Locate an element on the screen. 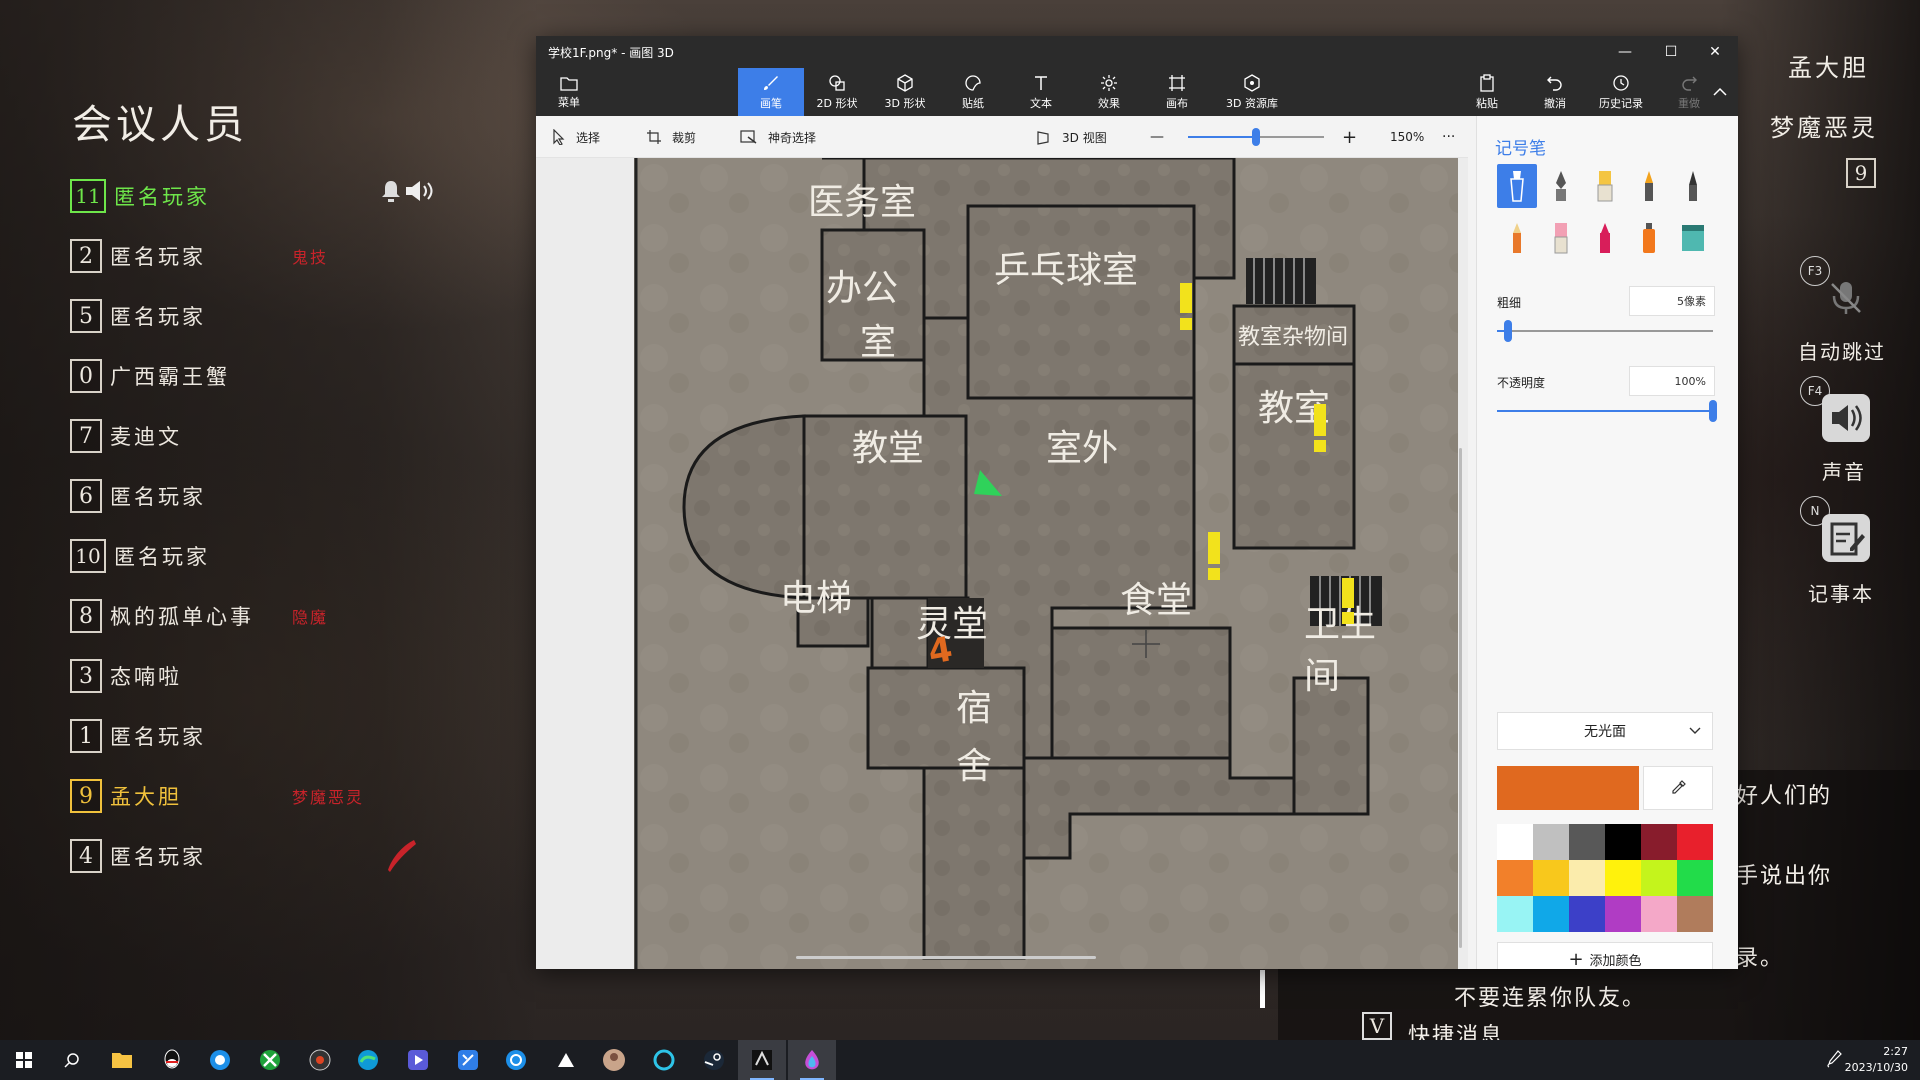 The image size is (1920, 1080). ribbon-undo-button: 撤消 is located at coordinates (1555, 92).